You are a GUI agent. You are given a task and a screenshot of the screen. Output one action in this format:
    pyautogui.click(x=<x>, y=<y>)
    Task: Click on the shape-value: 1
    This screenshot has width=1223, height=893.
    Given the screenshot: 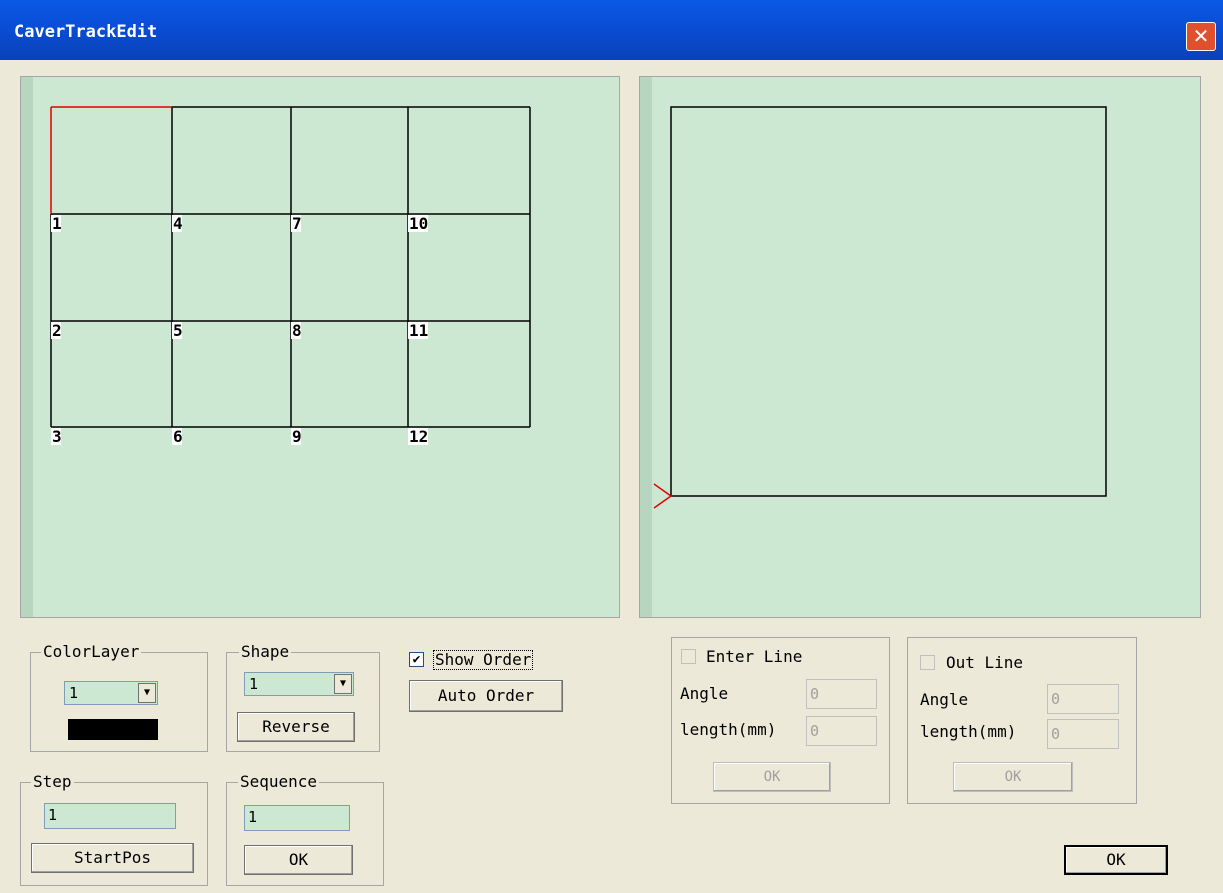 What is the action you would take?
    pyautogui.click(x=254, y=684)
    